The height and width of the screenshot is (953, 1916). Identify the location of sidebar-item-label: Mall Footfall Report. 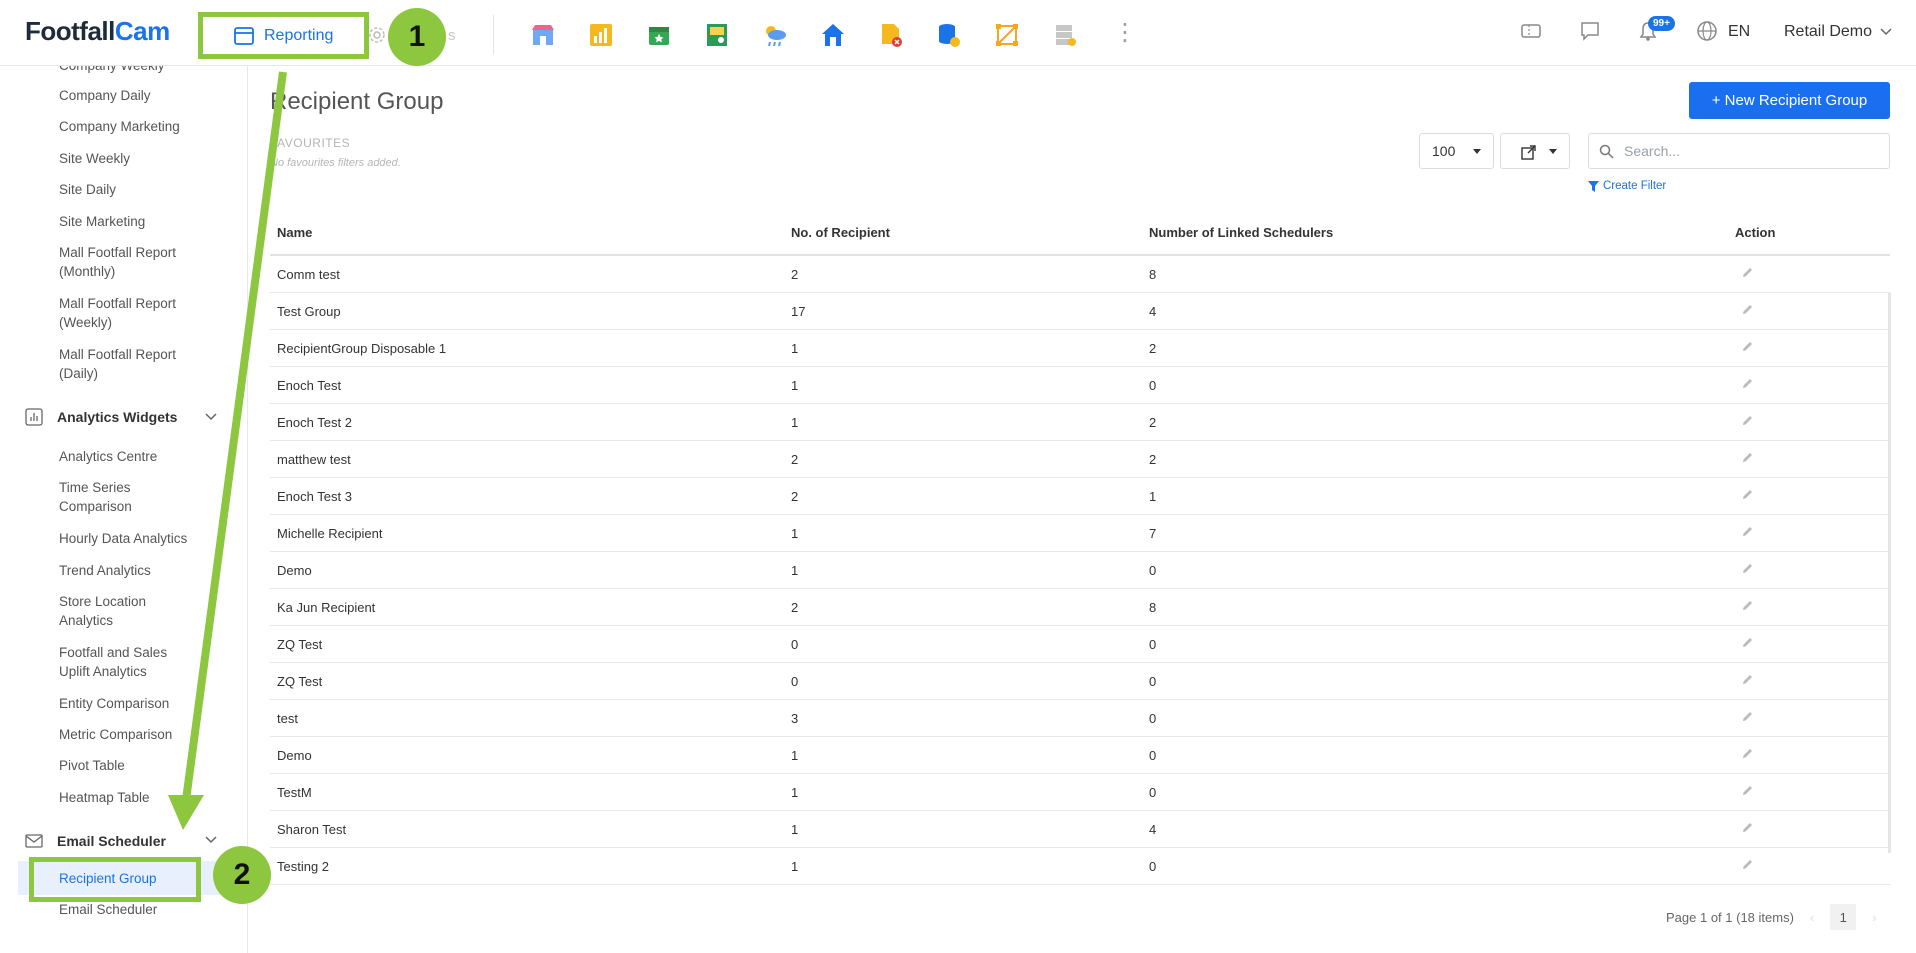
(118, 354).